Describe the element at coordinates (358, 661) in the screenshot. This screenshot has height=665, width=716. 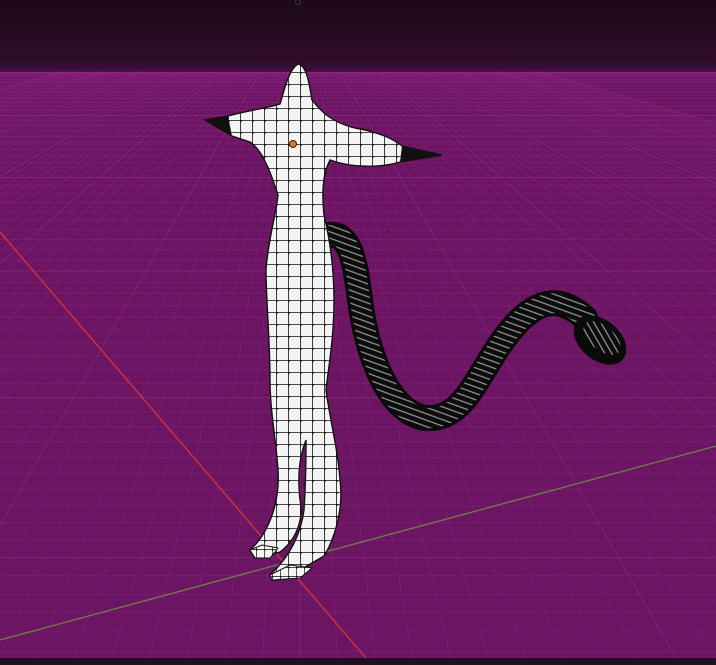
I see `viewport-bottom-edge` at that location.